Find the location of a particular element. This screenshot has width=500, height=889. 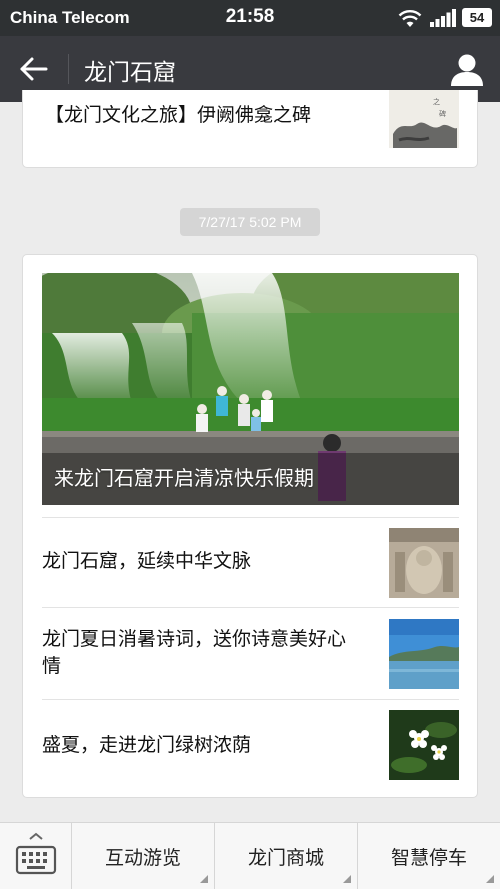

bottom-menu: 互动游览 龙门商城 智慧停车 is located at coordinates (250, 855).